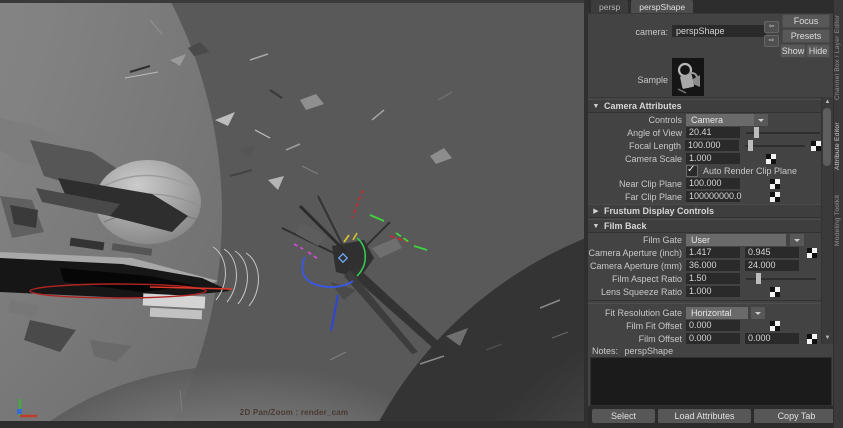  I want to click on film-fit-offset-field: 0.000, so click(713, 325).